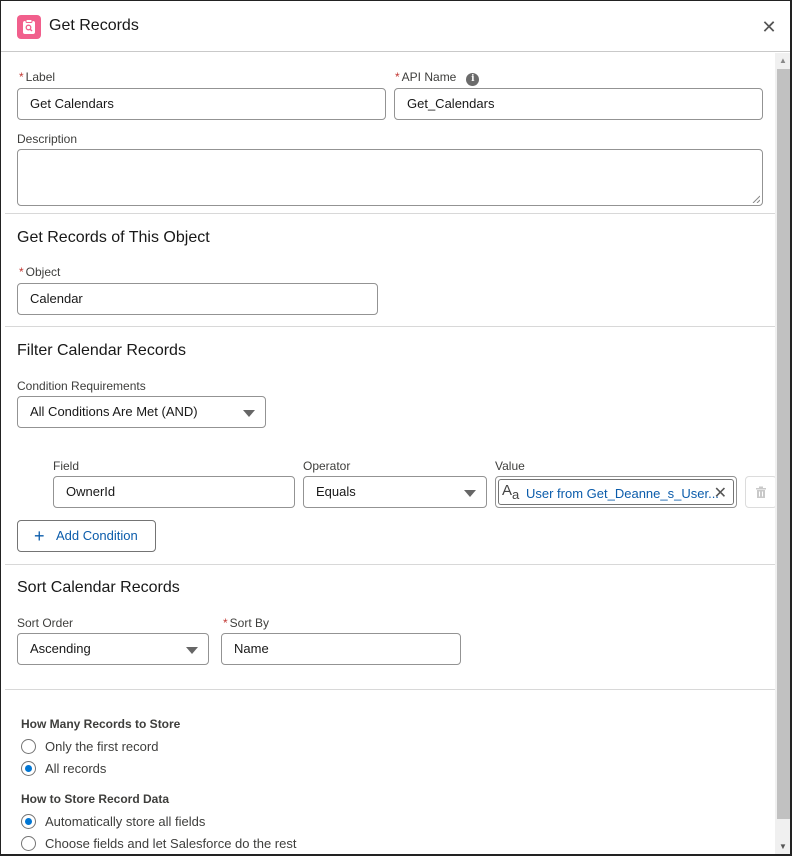  Describe the element at coordinates (510, 466) in the screenshot. I see `condition-value-label: Value` at that location.